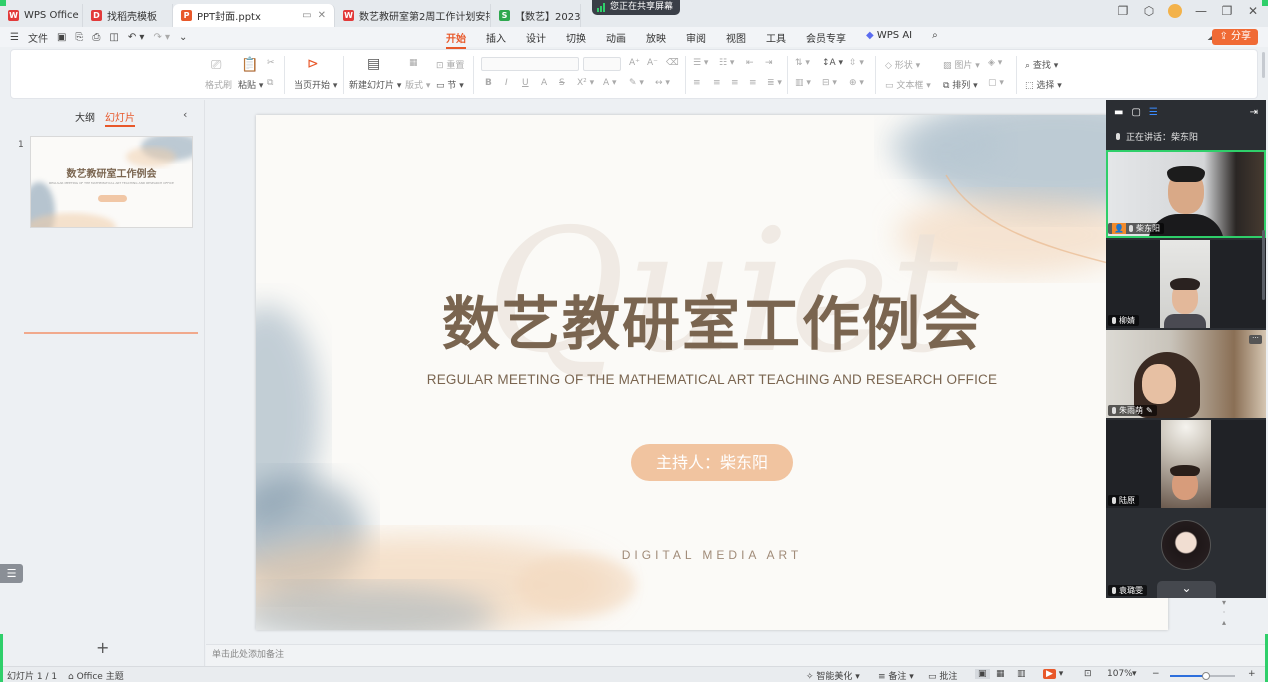  Describe the element at coordinates (1254, 112) in the screenshot. I see `exit-panel-icon: ⇥` at that location.